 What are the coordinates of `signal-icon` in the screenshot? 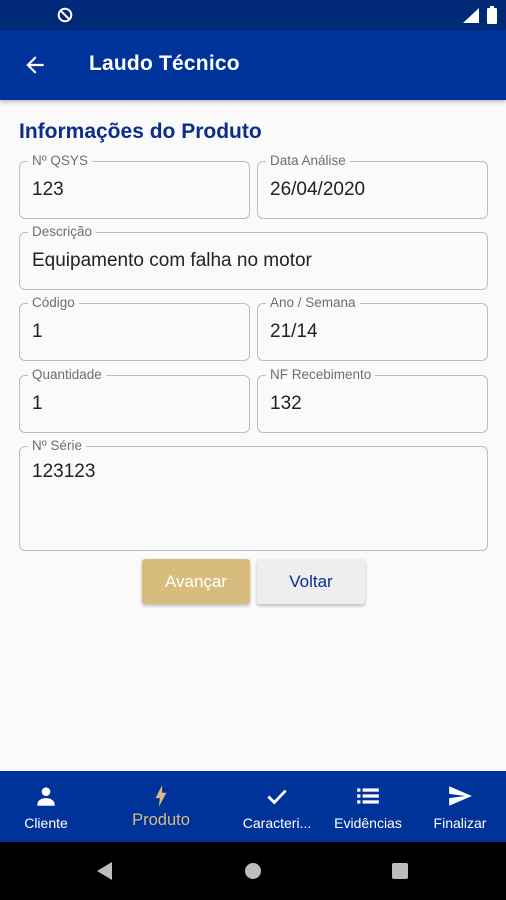 It's located at (471, 15).